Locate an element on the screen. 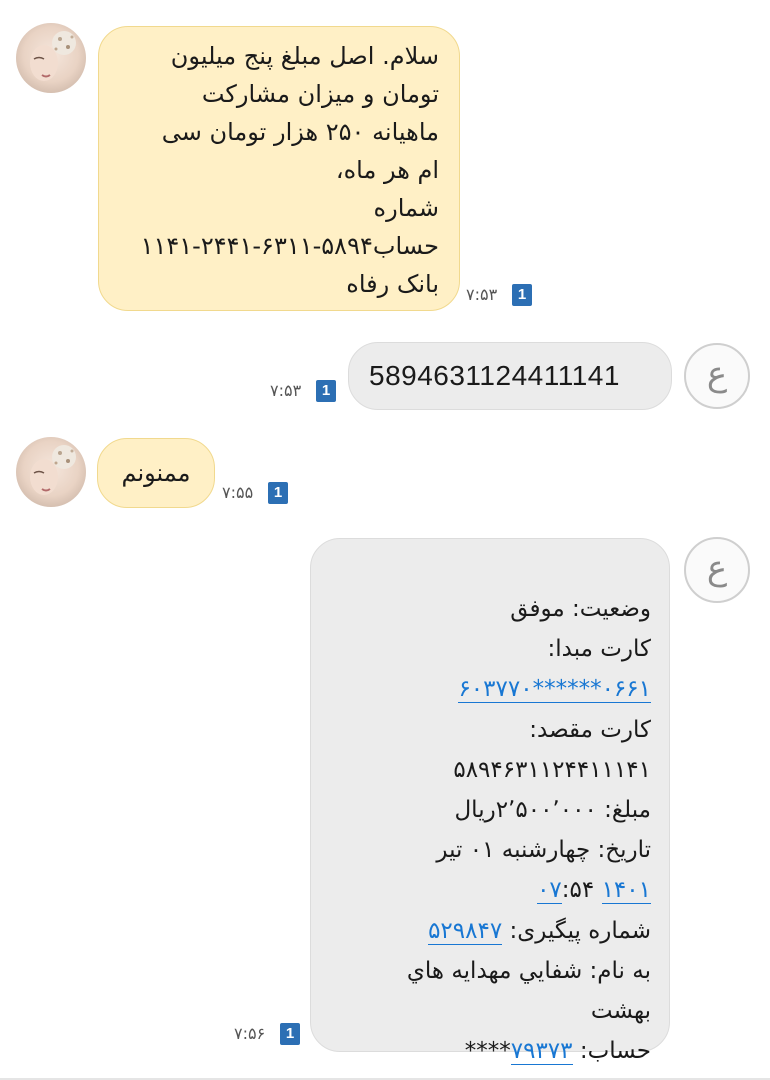 The image size is (770, 1080). time-minutes: :۵۴ is located at coordinates (578, 890).